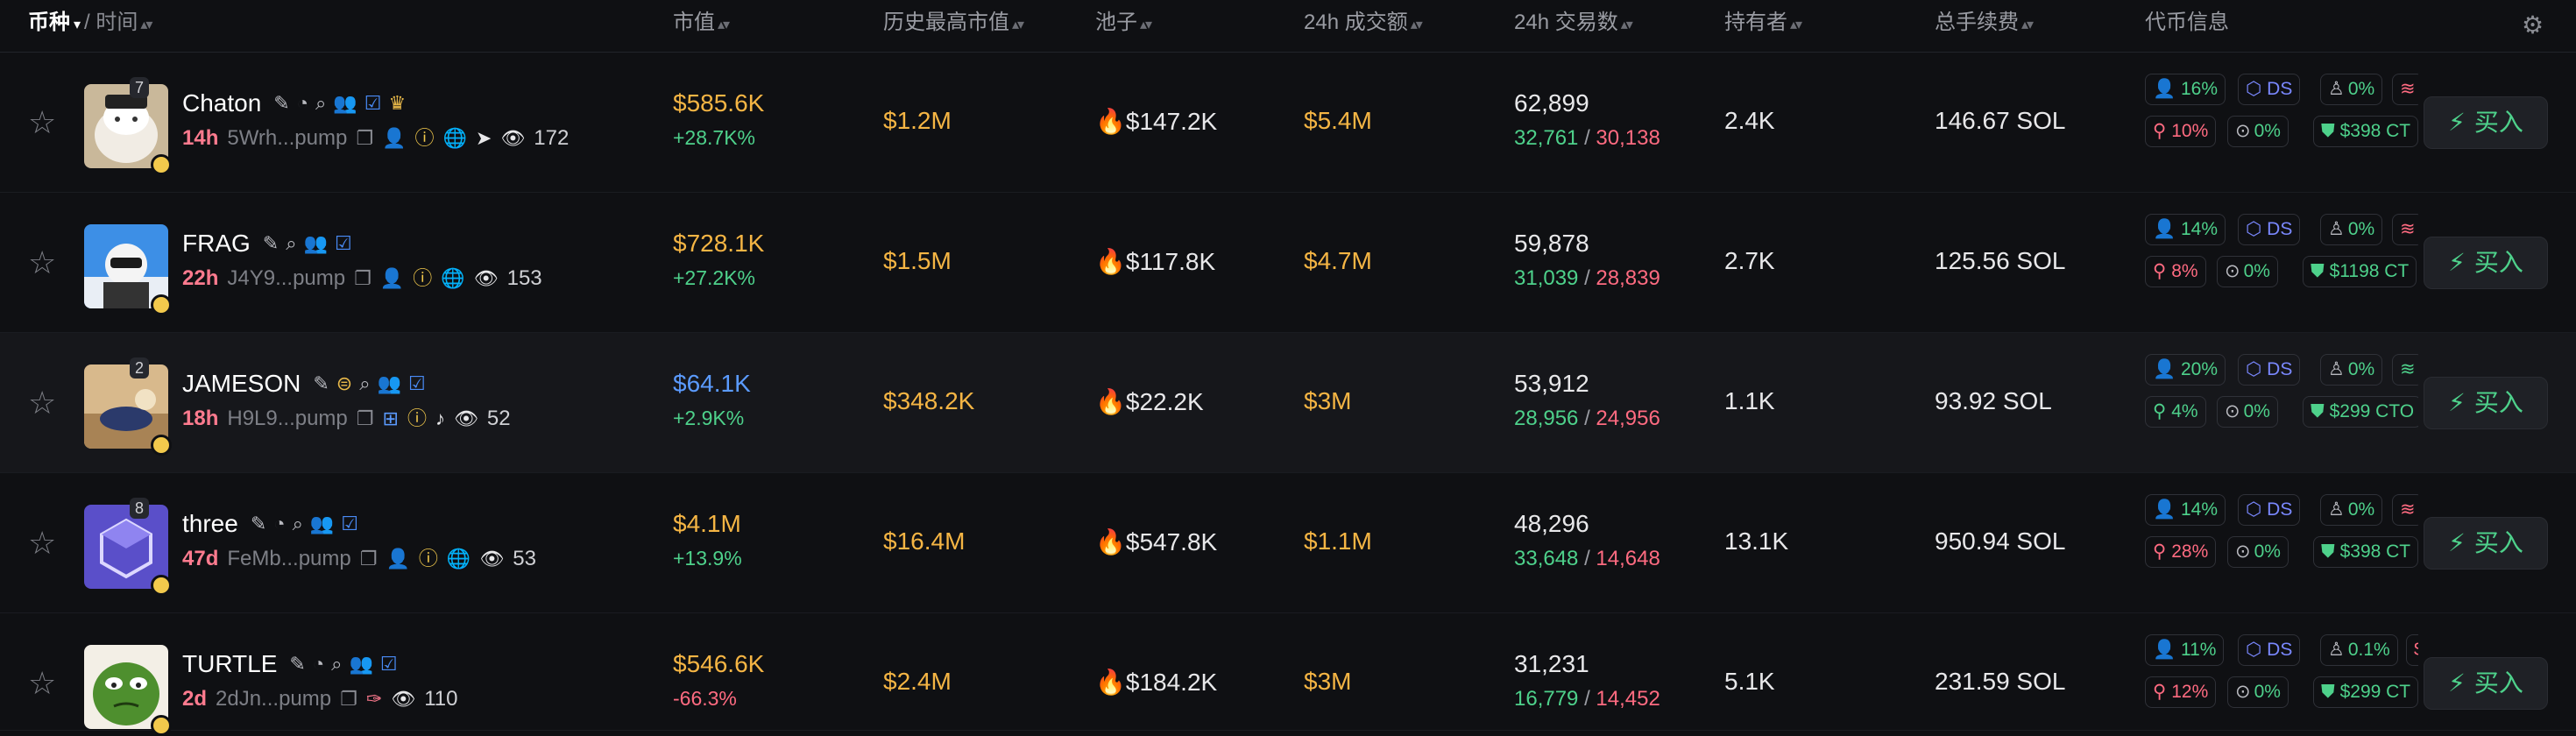  I want to click on header-total-fees: 总手续费 ▴▾, so click(1984, 24).